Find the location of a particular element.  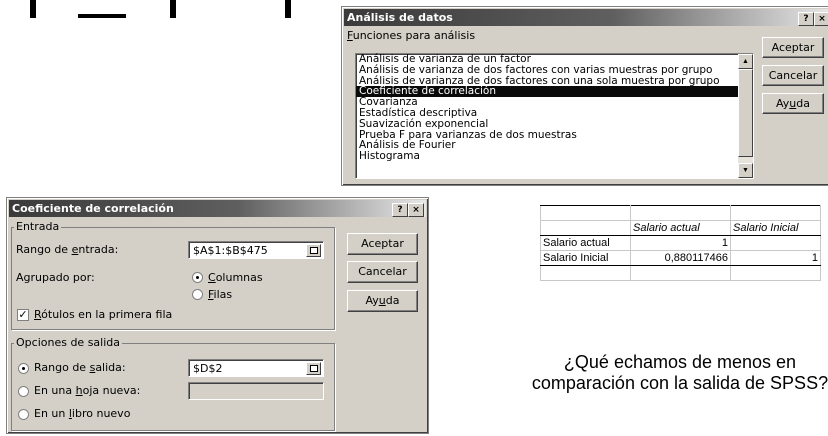

table-header-row: Salario actual Salario Inicial is located at coordinates (680, 228).